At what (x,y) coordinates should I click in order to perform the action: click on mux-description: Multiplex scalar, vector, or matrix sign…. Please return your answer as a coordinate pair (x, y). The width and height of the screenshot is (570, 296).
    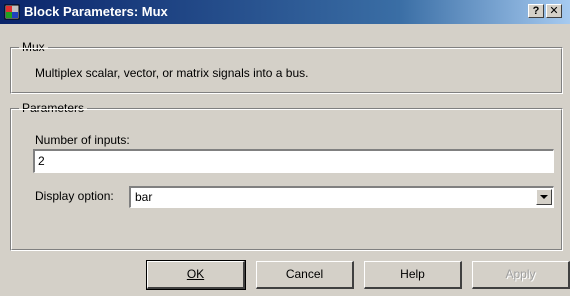
    Looking at the image, I should click on (172, 73).